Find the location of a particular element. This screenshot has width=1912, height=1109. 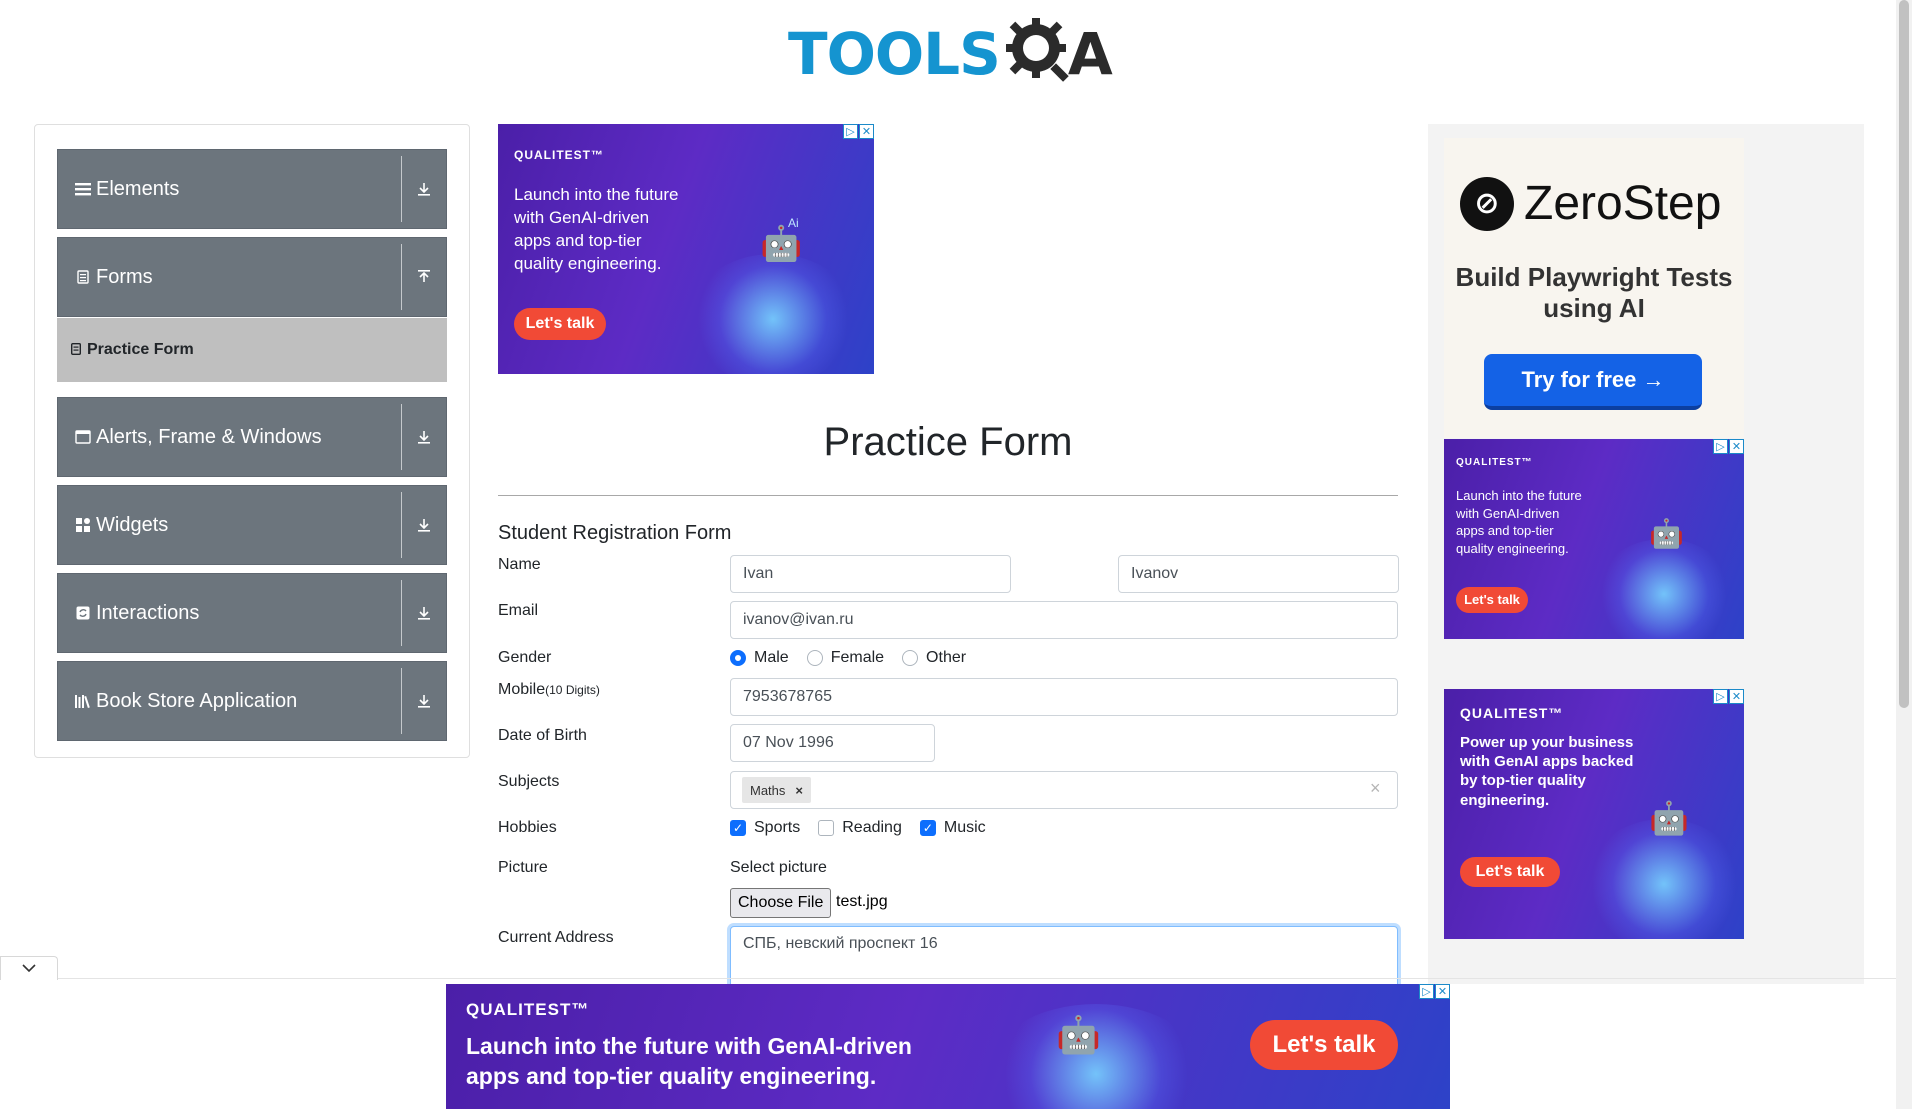

hobby-music-checkbox: ✓ Music is located at coordinates (952, 828).